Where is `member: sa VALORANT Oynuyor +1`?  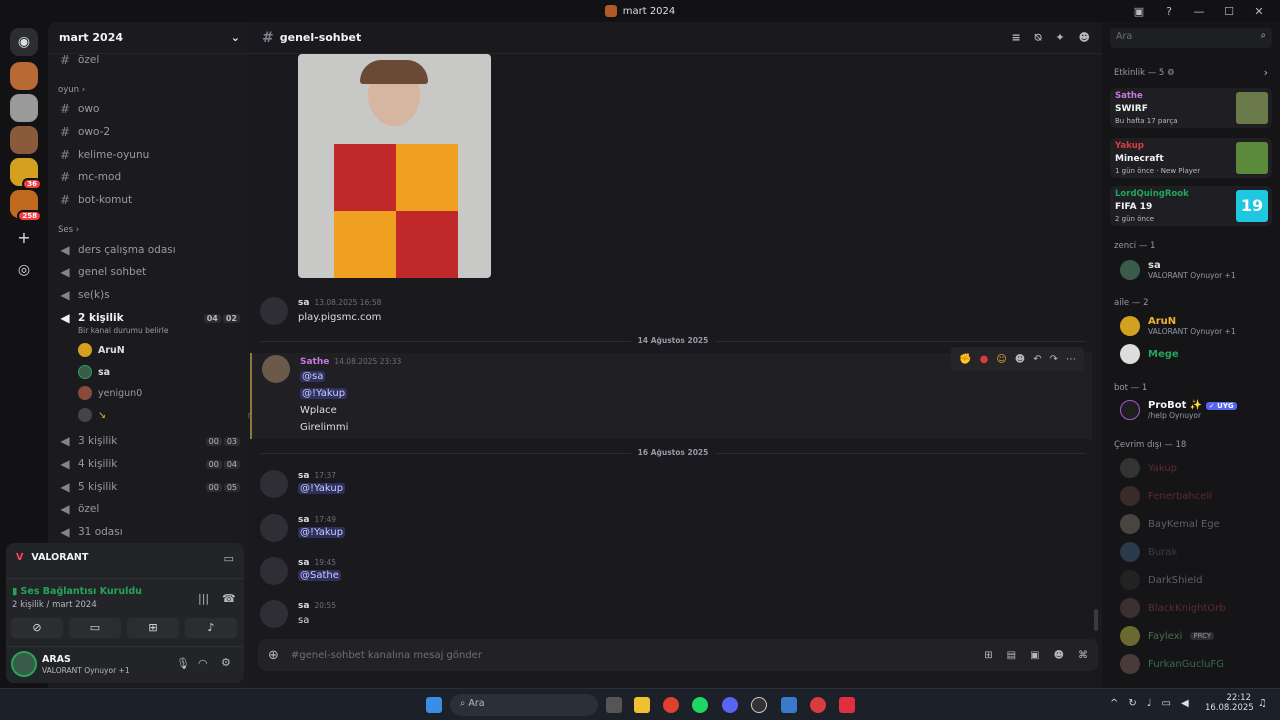
member: sa VALORANT Oynuyor +1 is located at coordinates (1178, 270).